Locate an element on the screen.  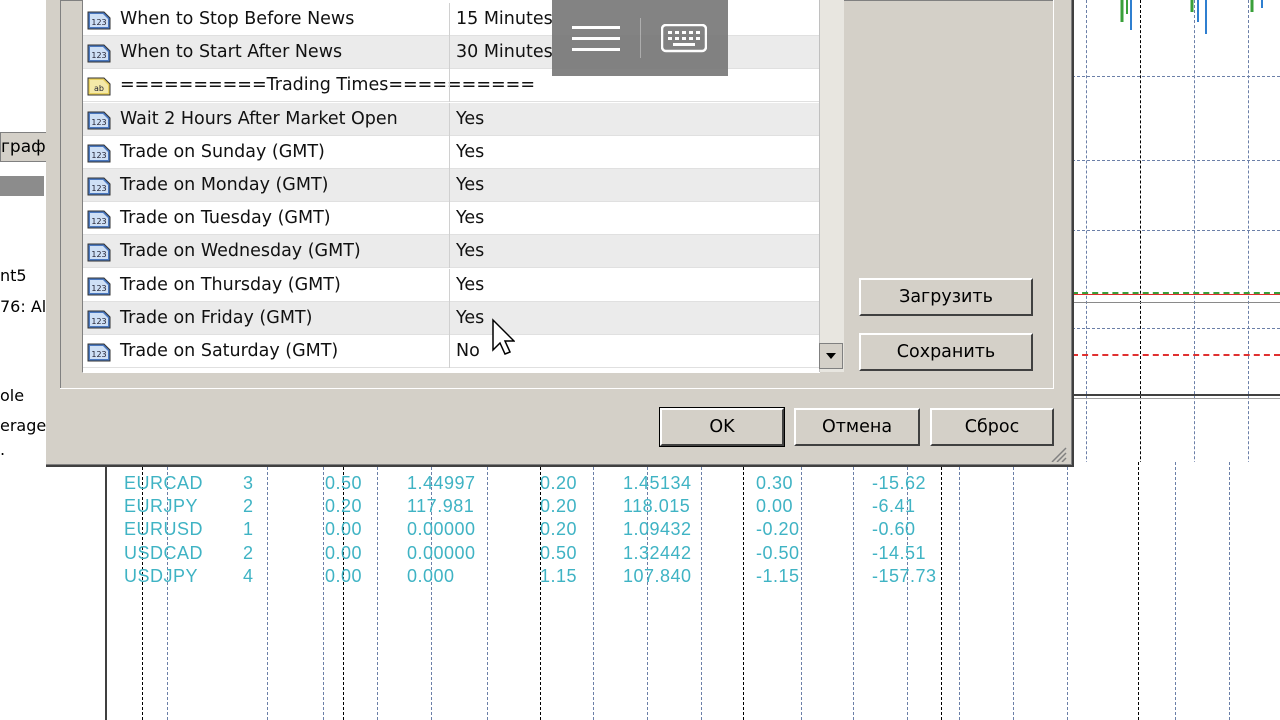
resize-grip-icon is located at coordinates (1059, 454).